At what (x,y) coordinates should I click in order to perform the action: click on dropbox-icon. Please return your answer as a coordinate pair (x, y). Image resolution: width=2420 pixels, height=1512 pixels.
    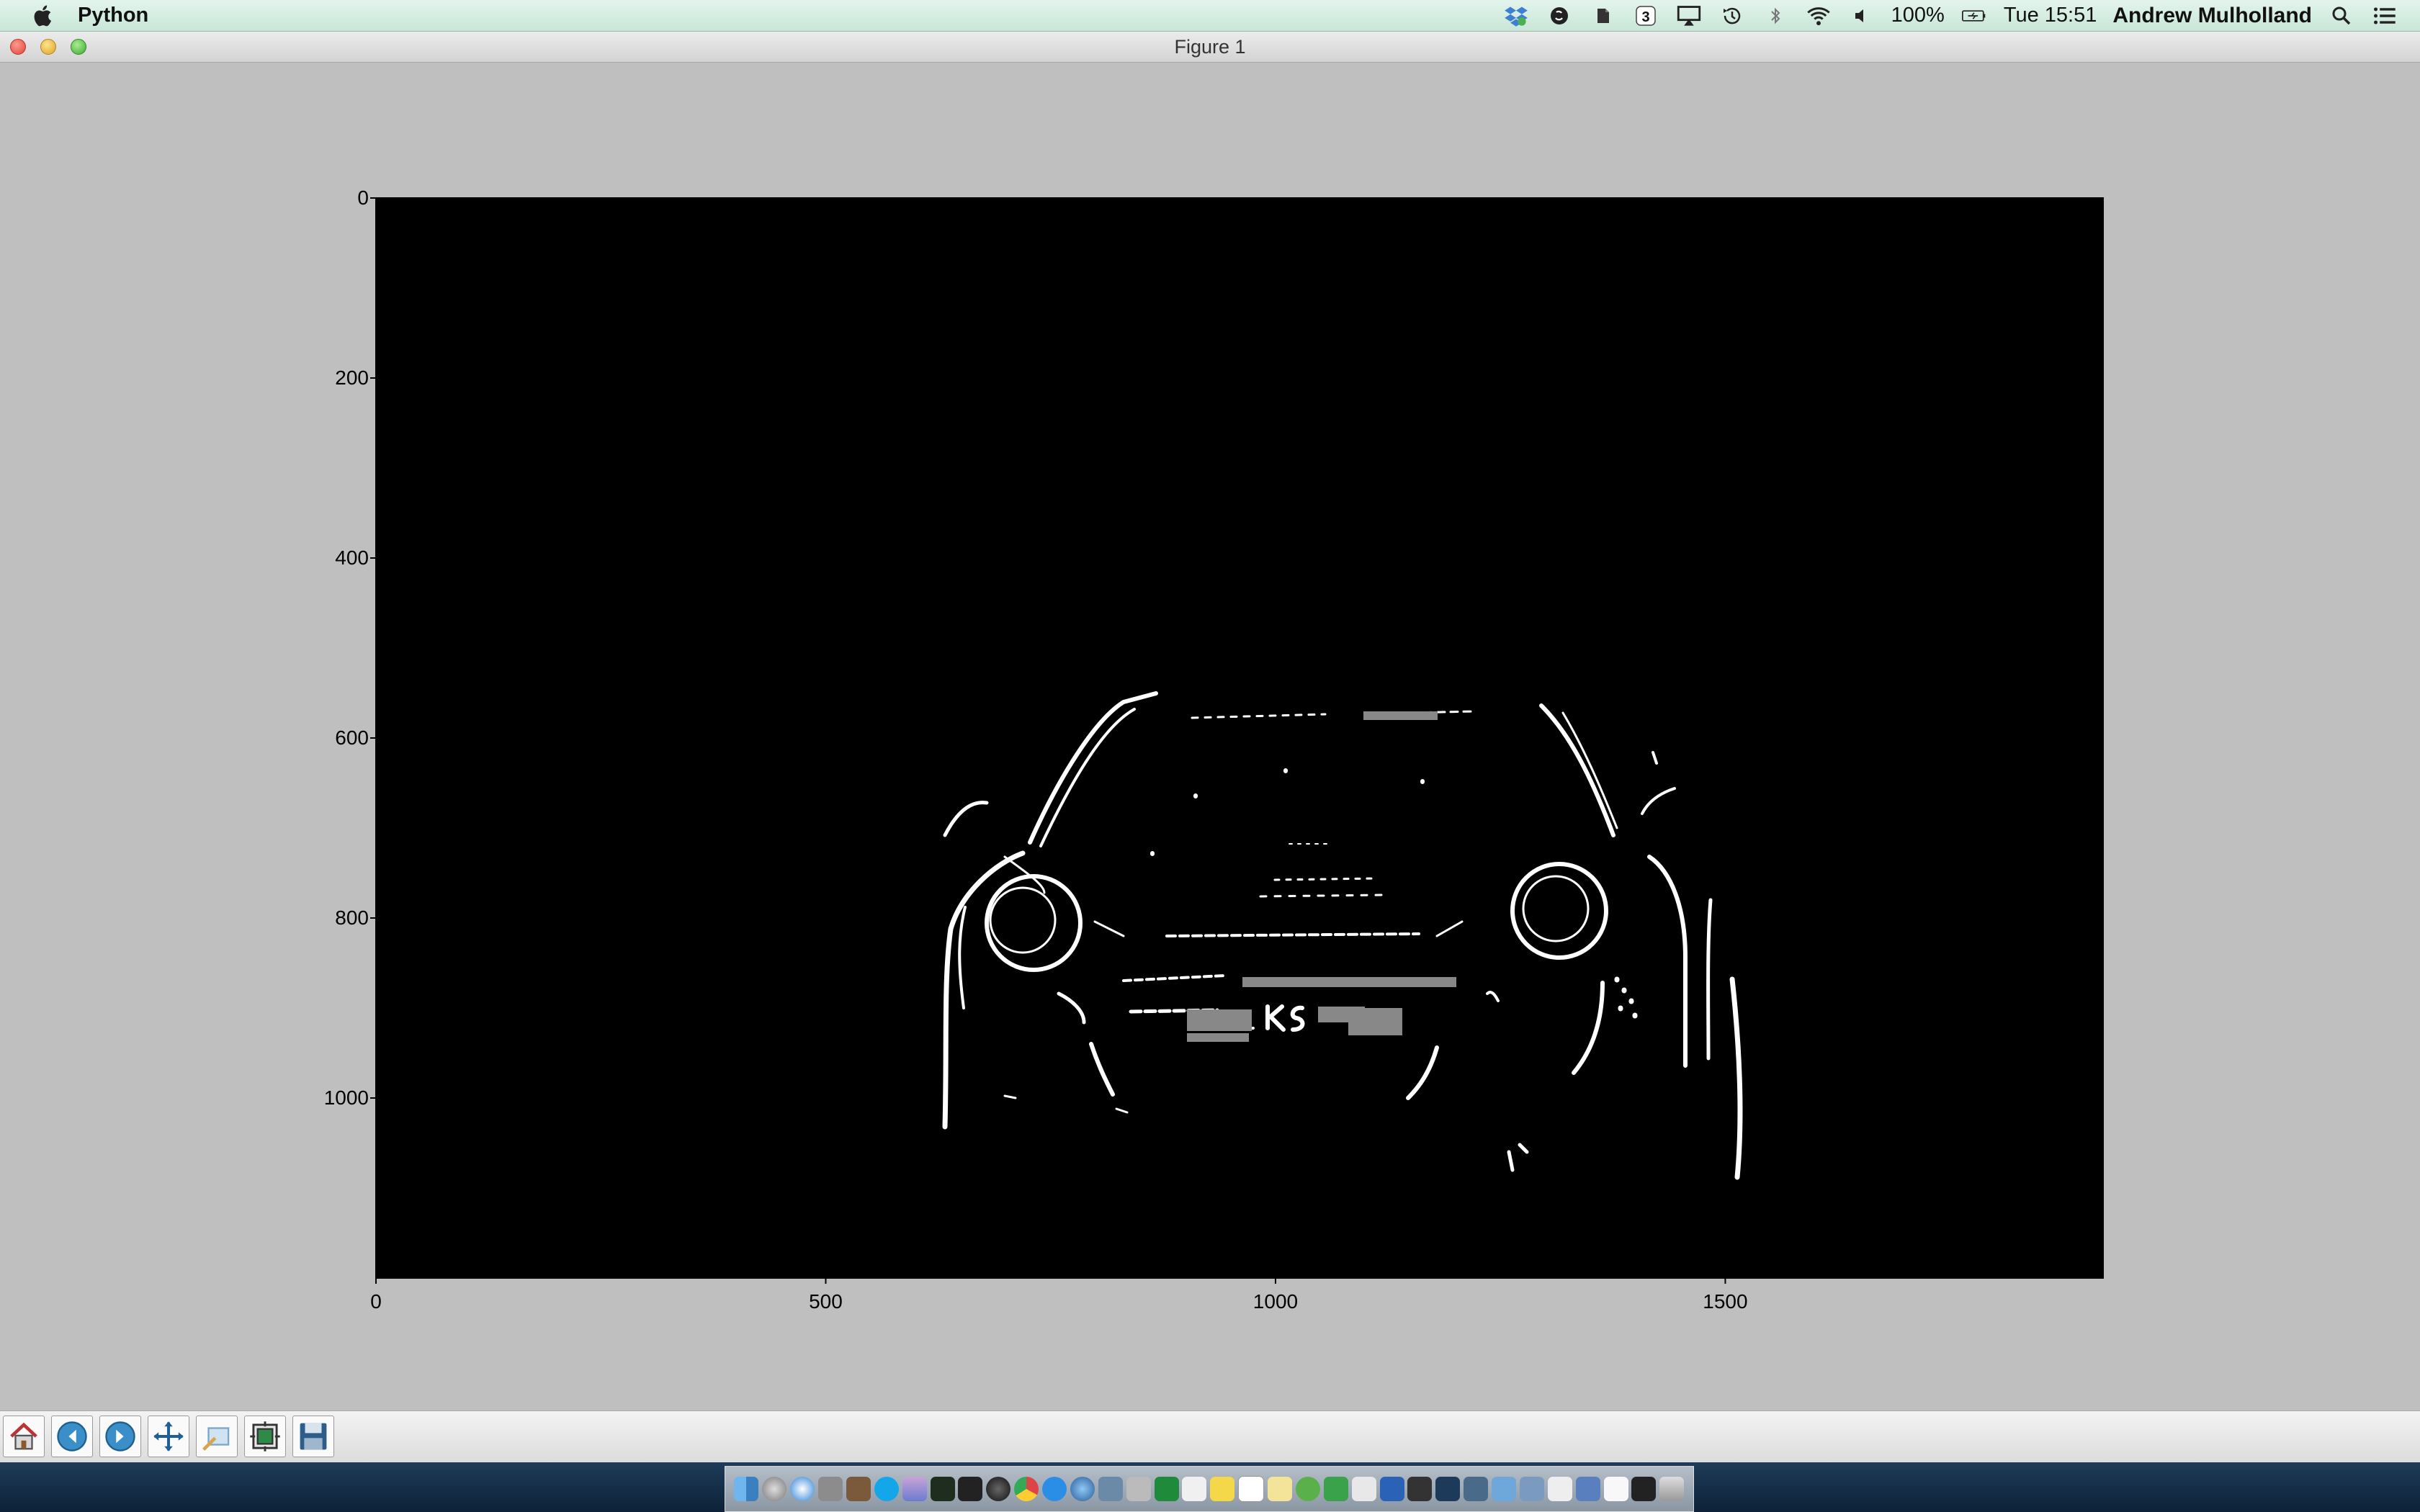
    Looking at the image, I should click on (1516, 15).